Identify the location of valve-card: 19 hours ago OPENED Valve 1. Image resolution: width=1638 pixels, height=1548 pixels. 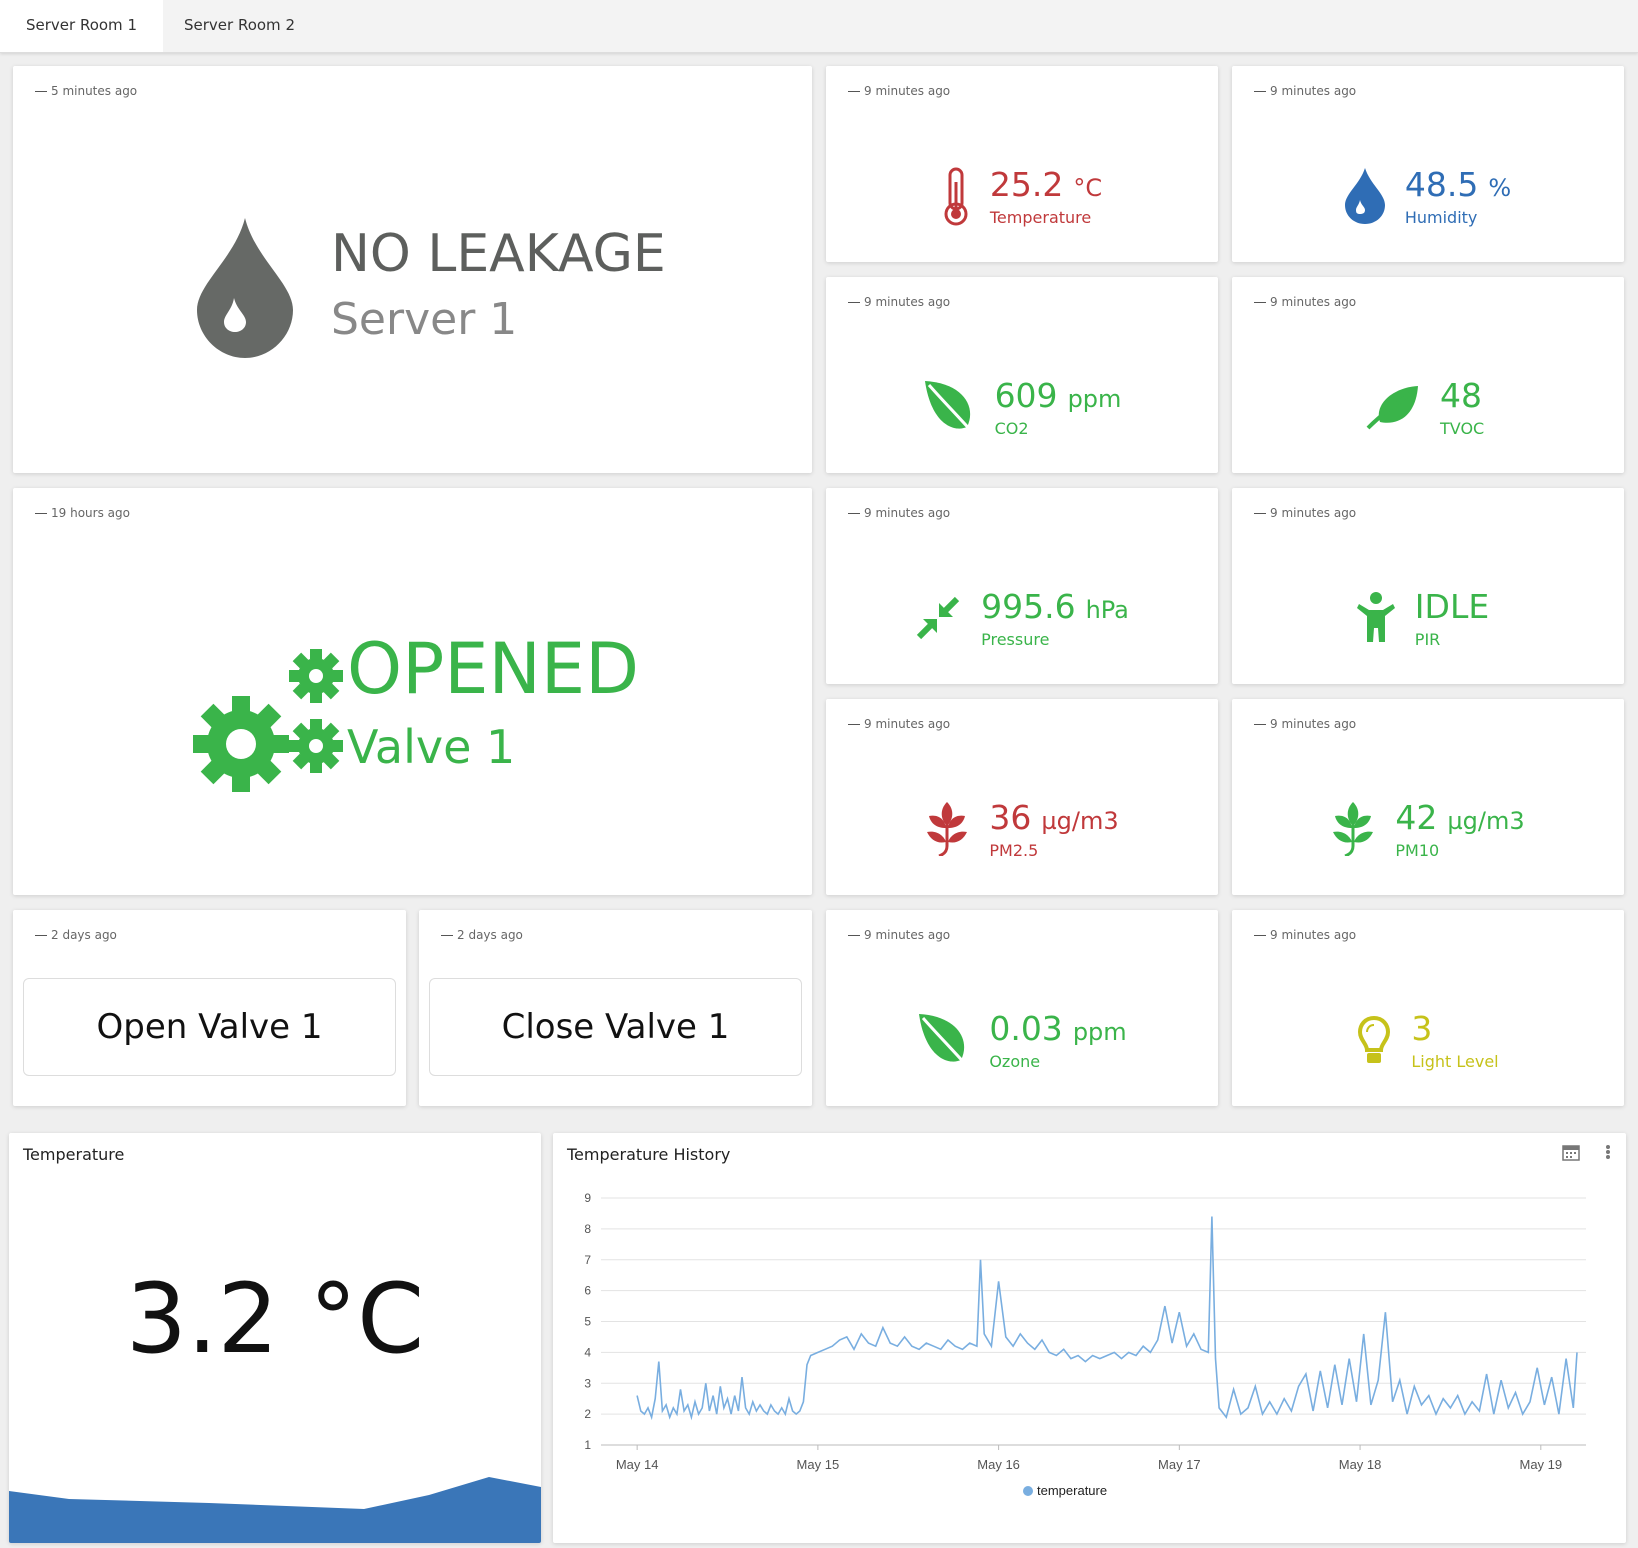
(412, 691).